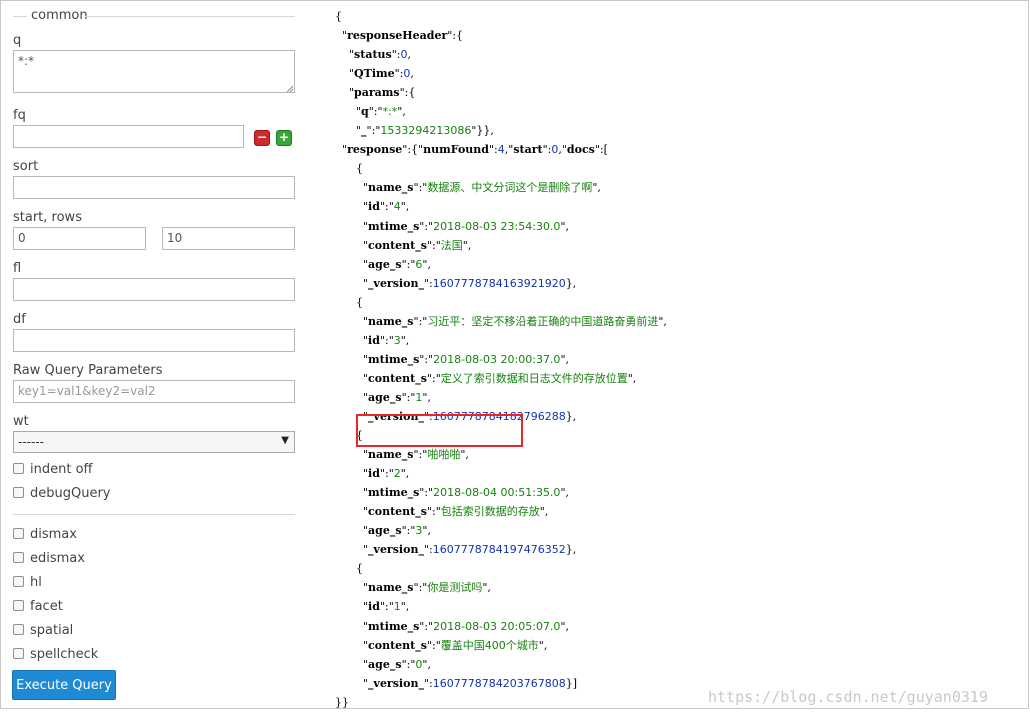 The height and width of the screenshot is (717, 1030). What do you see at coordinates (18, 629) in the screenshot?
I see `spatial-checkbox` at bounding box center [18, 629].